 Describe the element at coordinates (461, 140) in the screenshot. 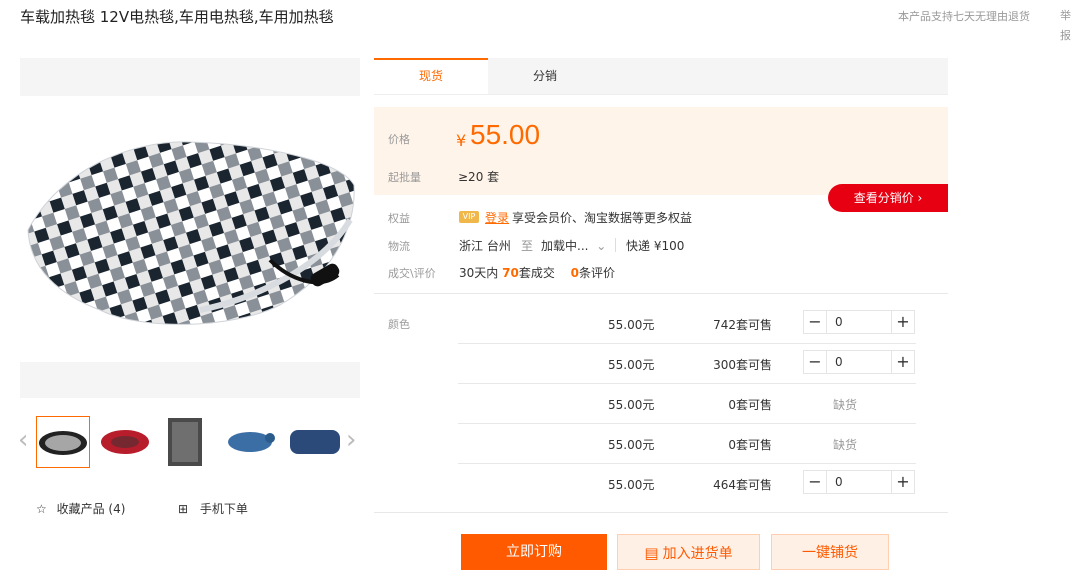

I see `currency-symbol: ¥` at that location.